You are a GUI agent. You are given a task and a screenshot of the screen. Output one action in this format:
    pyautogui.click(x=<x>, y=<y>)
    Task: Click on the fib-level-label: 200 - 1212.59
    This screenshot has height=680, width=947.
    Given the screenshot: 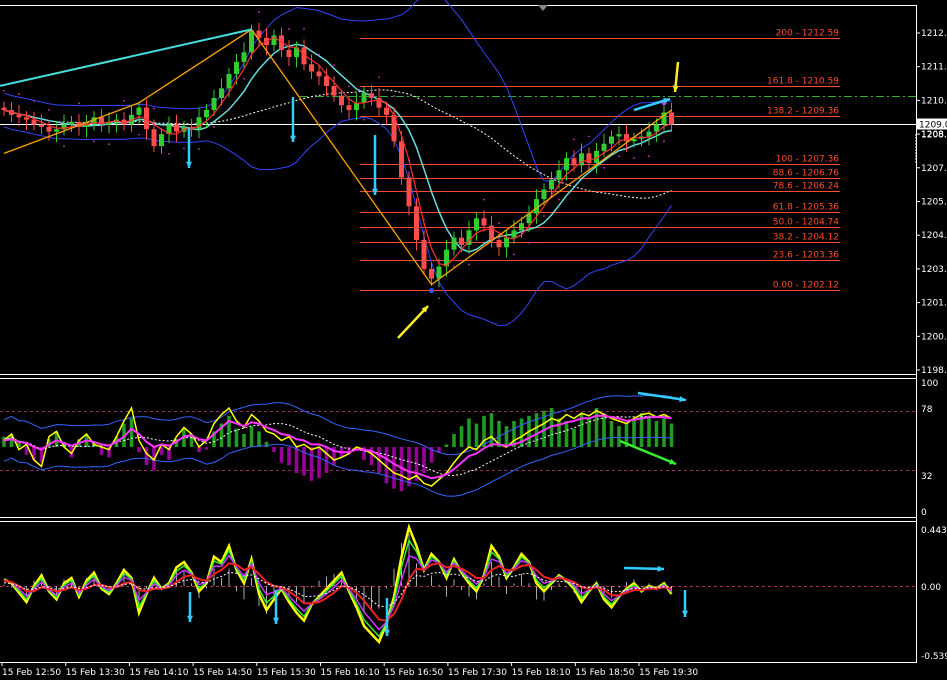 What is the action you would take?
    pyautogui.click(x=808, y=34)
    